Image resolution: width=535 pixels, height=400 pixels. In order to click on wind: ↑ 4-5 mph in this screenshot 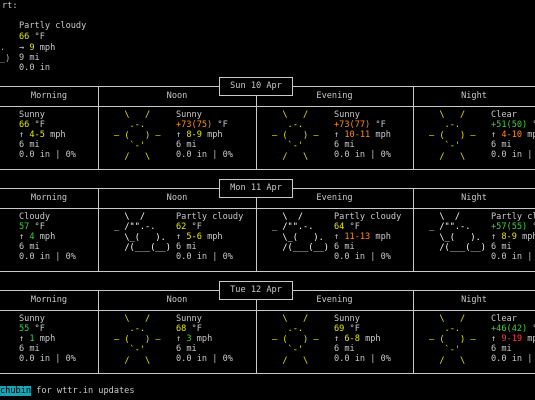, I will do `click(42, 135)`.